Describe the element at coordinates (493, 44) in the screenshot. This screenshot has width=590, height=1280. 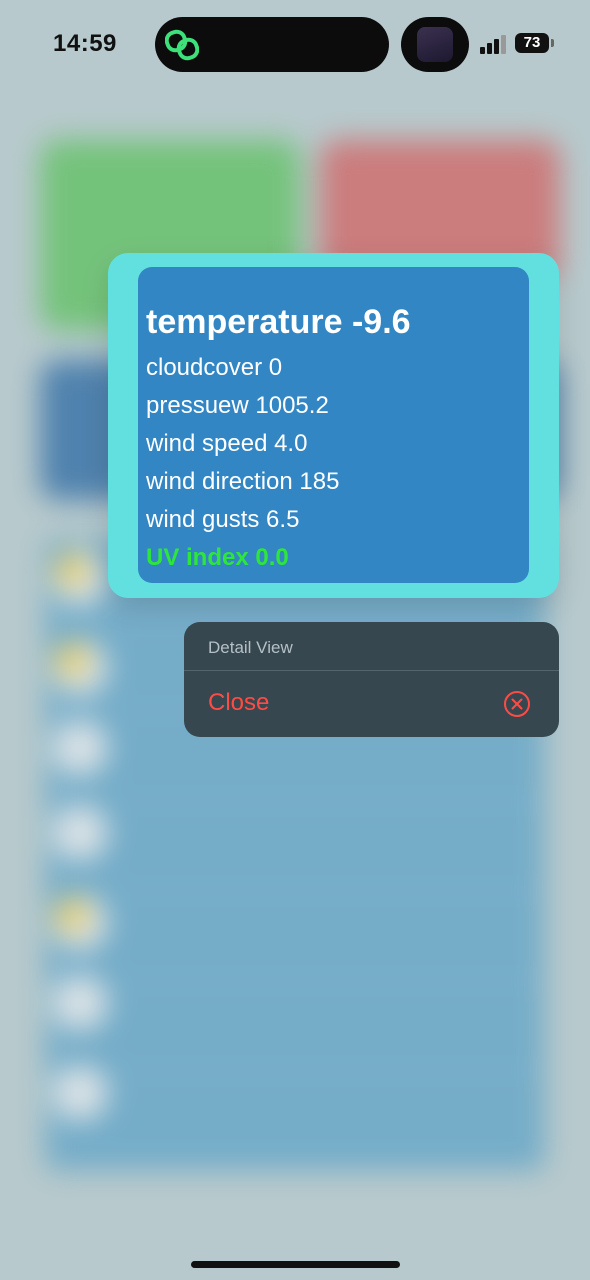
I see `cellular-signal-icon` at that location.